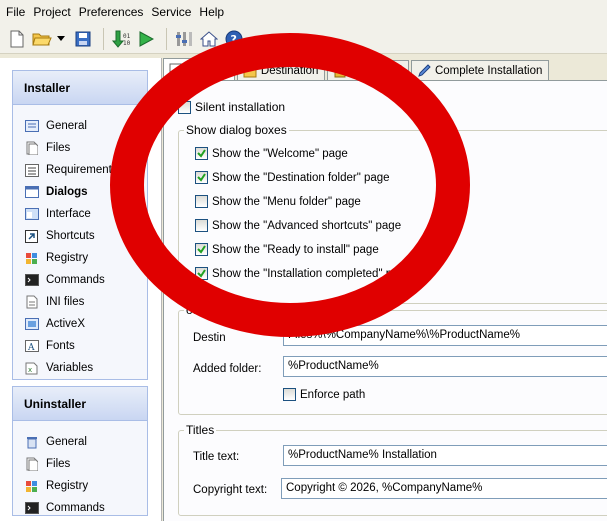 The image size is (607, 521). Describe the element at coordinates (66, 442) in the screenshot. I see `uninstaller-item-label: General` at that location.